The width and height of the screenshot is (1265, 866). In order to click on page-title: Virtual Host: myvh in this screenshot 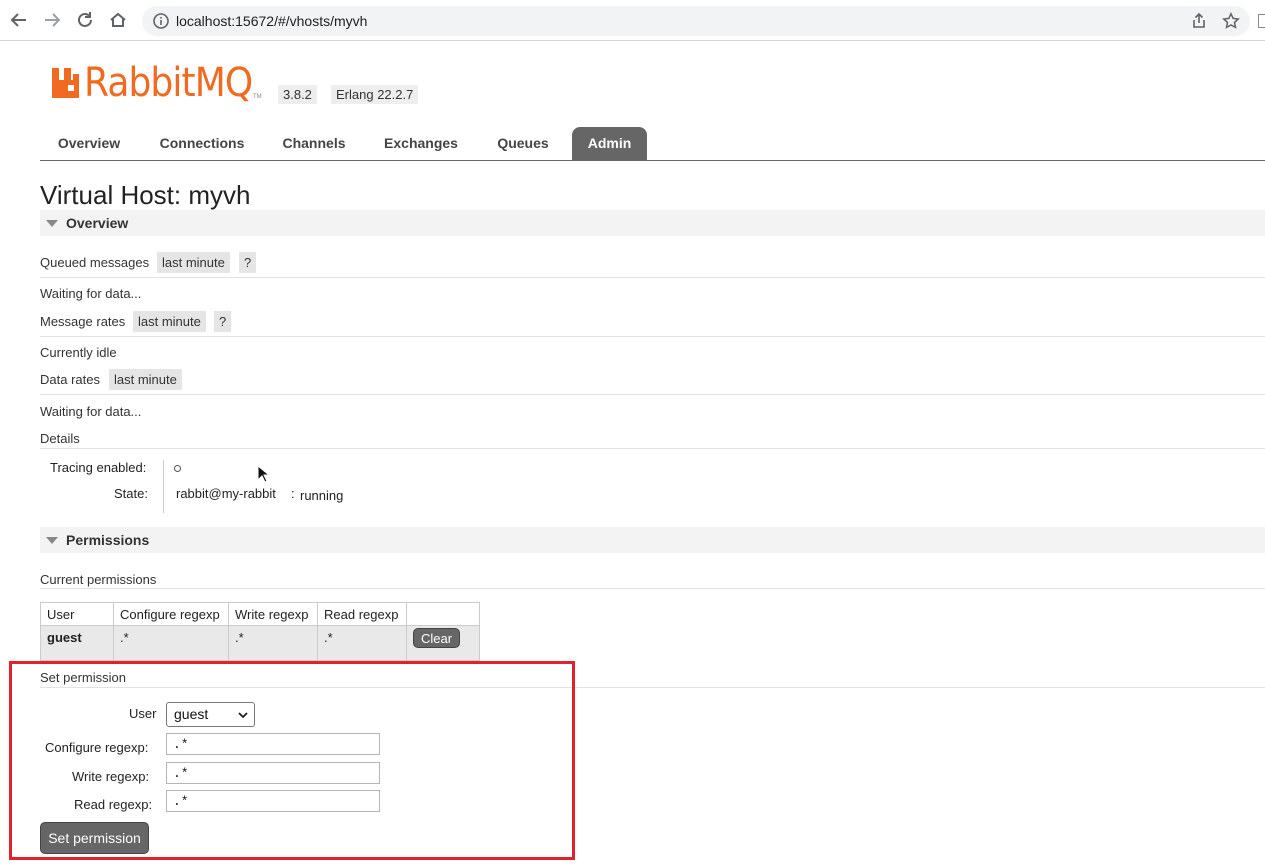, I will do `click(145, 195)`.